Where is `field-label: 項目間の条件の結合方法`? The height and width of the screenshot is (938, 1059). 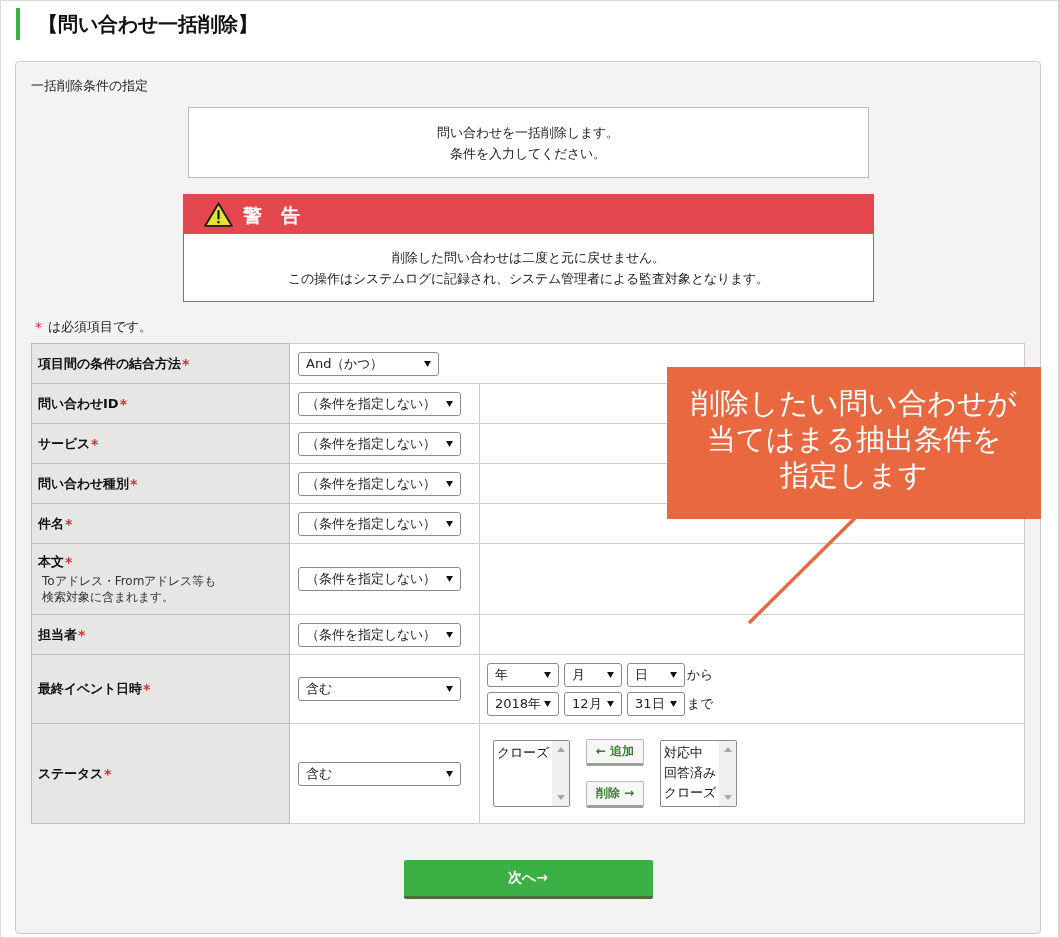
field-label: 項目間の条件の結合方法 is located at coordinates (109, 363).